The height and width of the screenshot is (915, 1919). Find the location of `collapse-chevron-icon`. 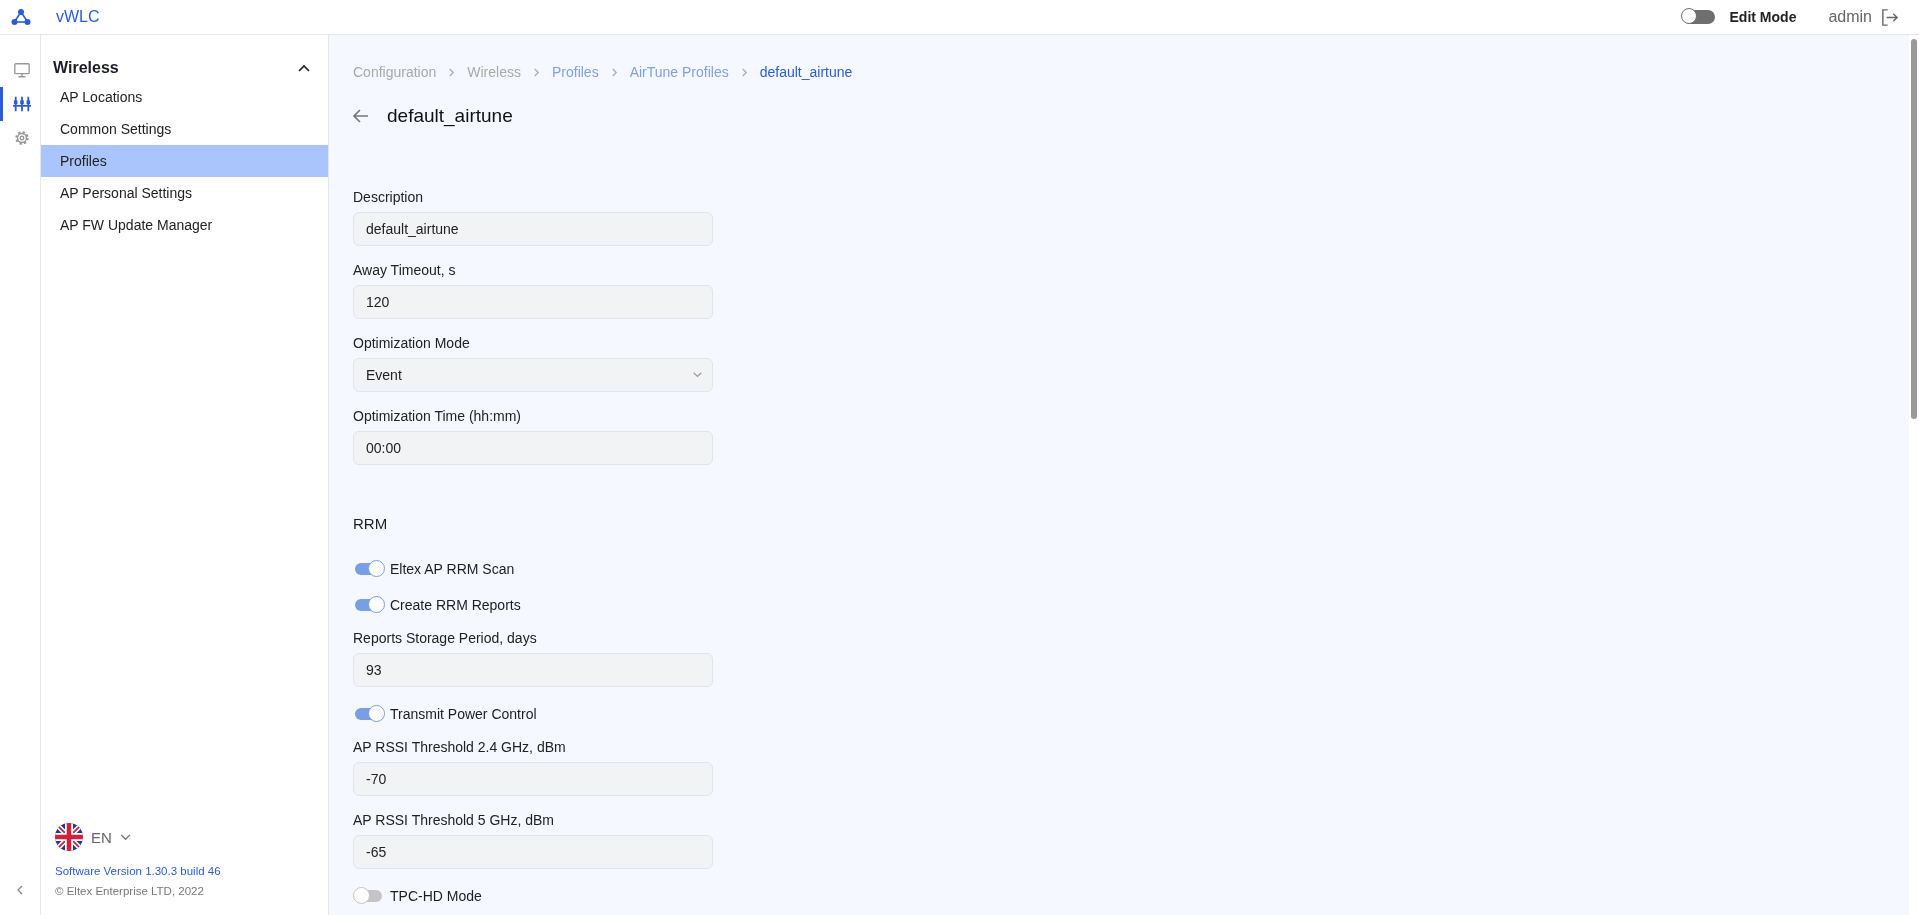

collapse-chevron-icon is located at coordinates (20, 890).